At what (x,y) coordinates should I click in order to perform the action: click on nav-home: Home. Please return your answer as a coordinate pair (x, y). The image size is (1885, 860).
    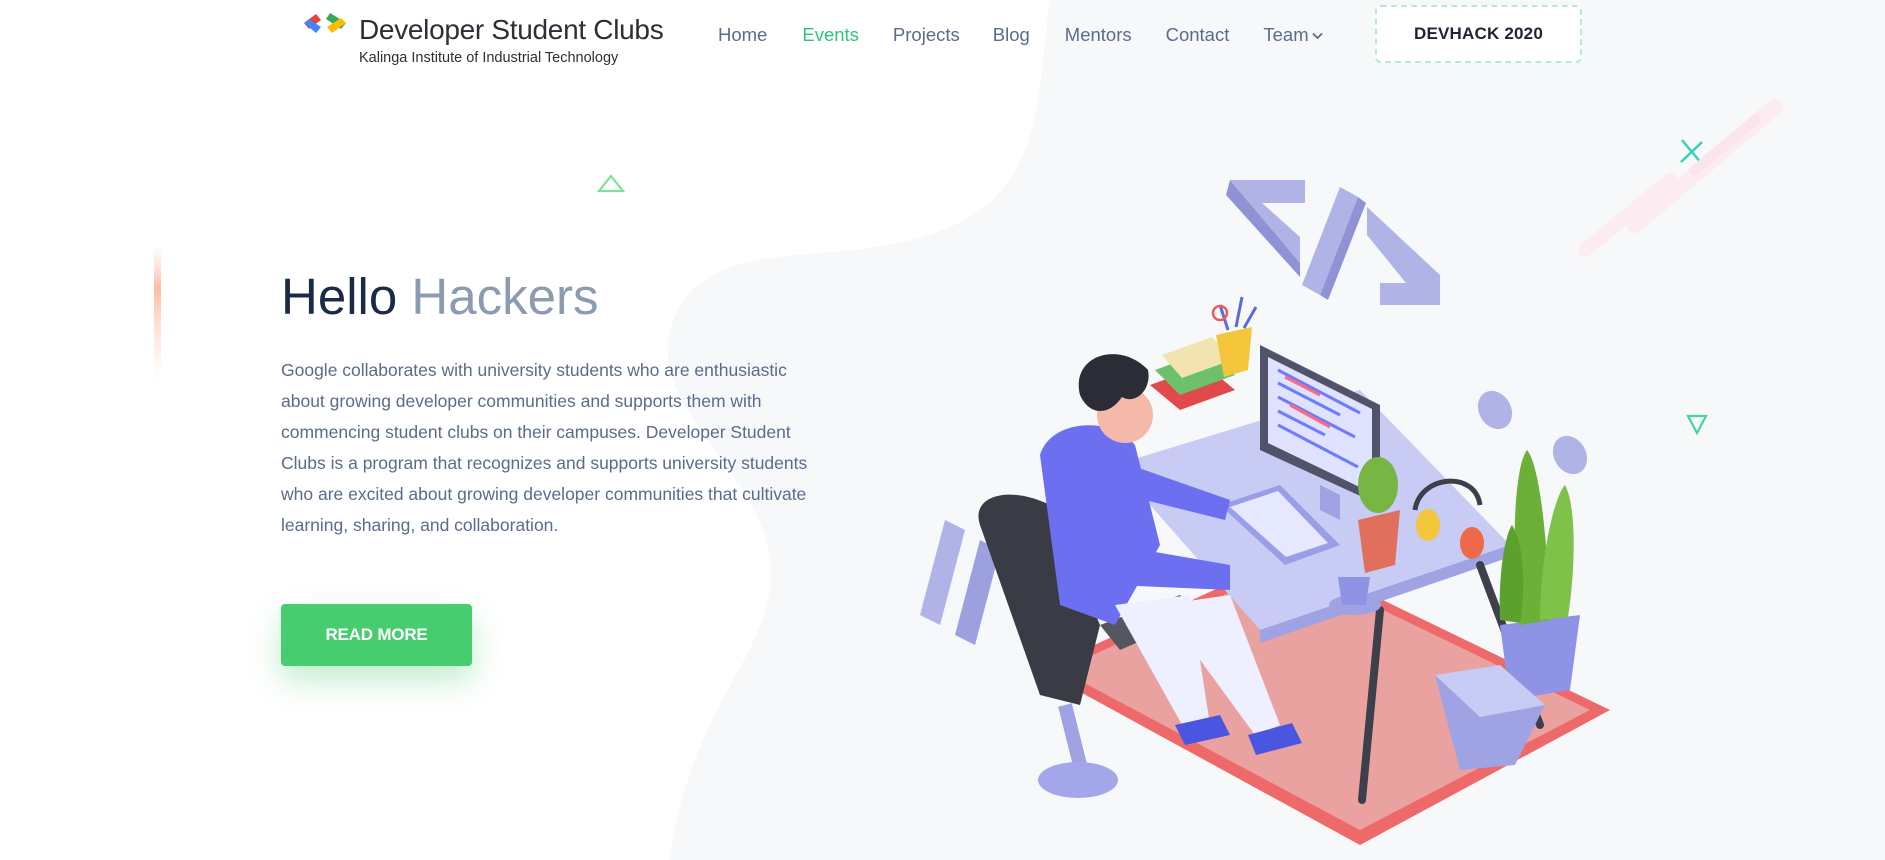
    Looking at the image, I should click on (742, 35).